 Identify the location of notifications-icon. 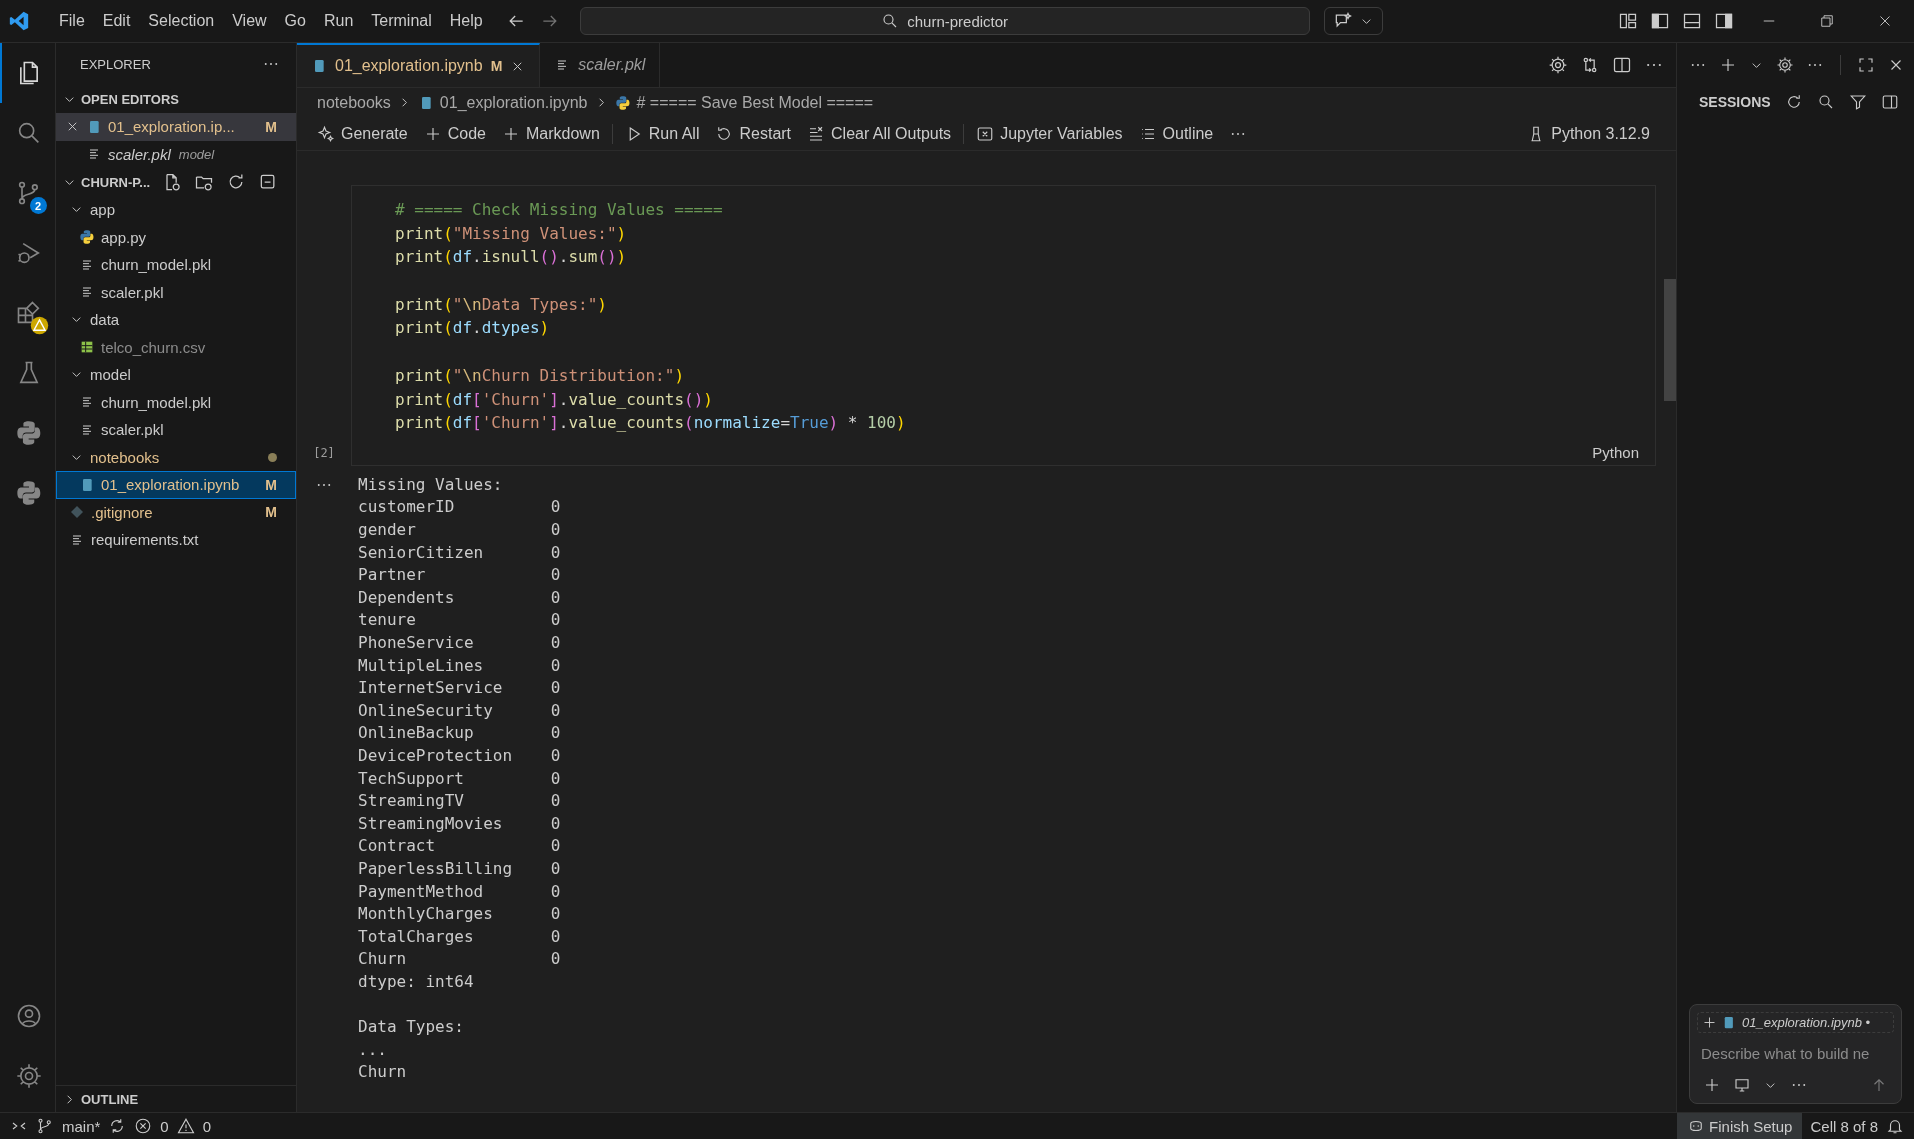
(1895, 1126).